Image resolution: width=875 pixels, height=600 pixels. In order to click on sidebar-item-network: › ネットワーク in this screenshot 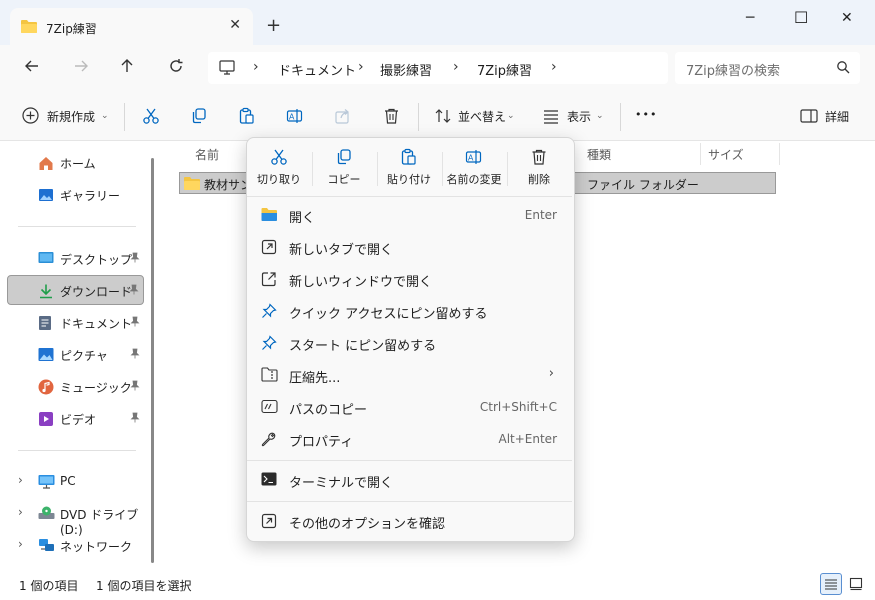, I will do `click(75, 545)`.